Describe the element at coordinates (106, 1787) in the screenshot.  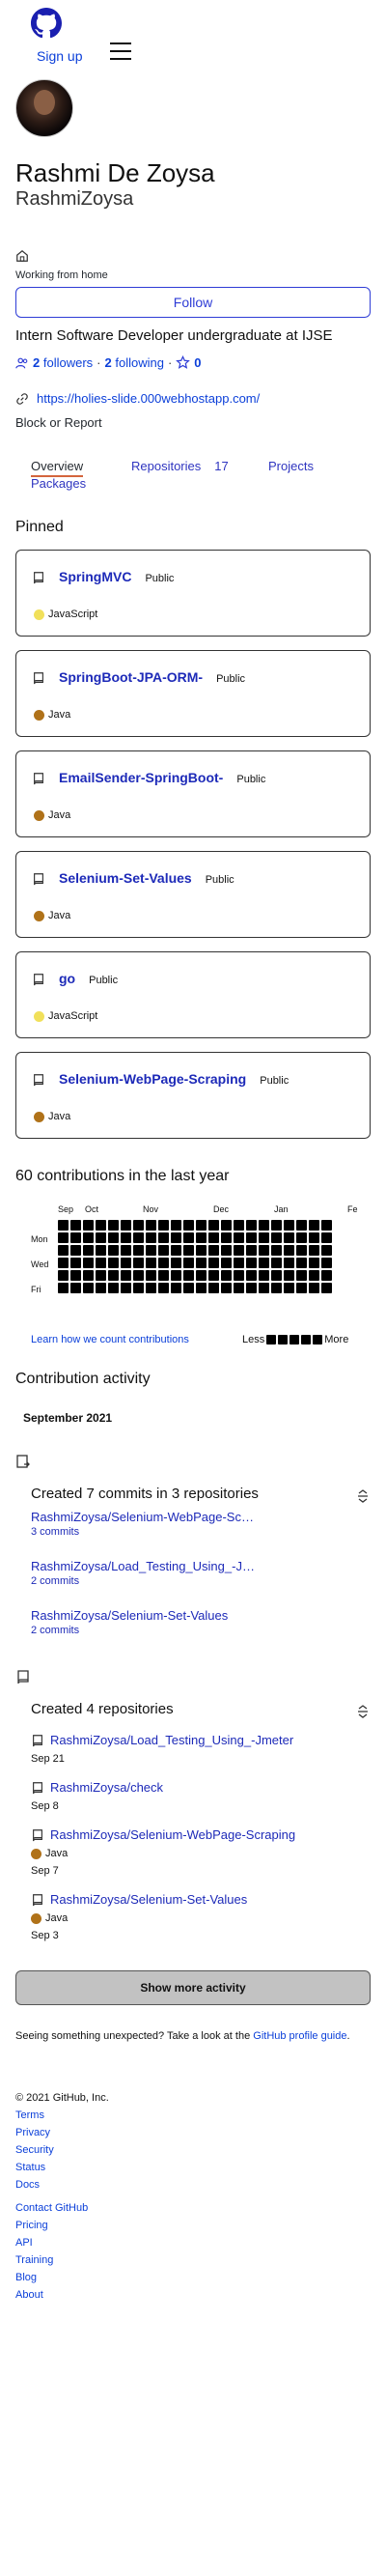
I see `created-repo-link: RashmiZoysa/check` at that location.